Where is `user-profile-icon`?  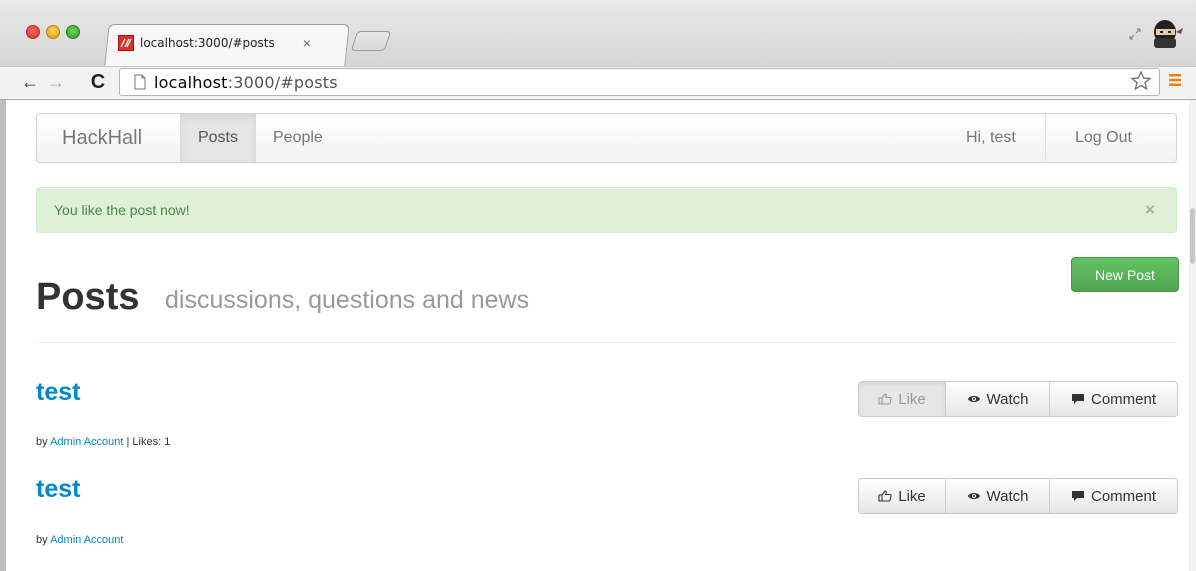 user-profile-icon is located at coordinates (1167, 33).